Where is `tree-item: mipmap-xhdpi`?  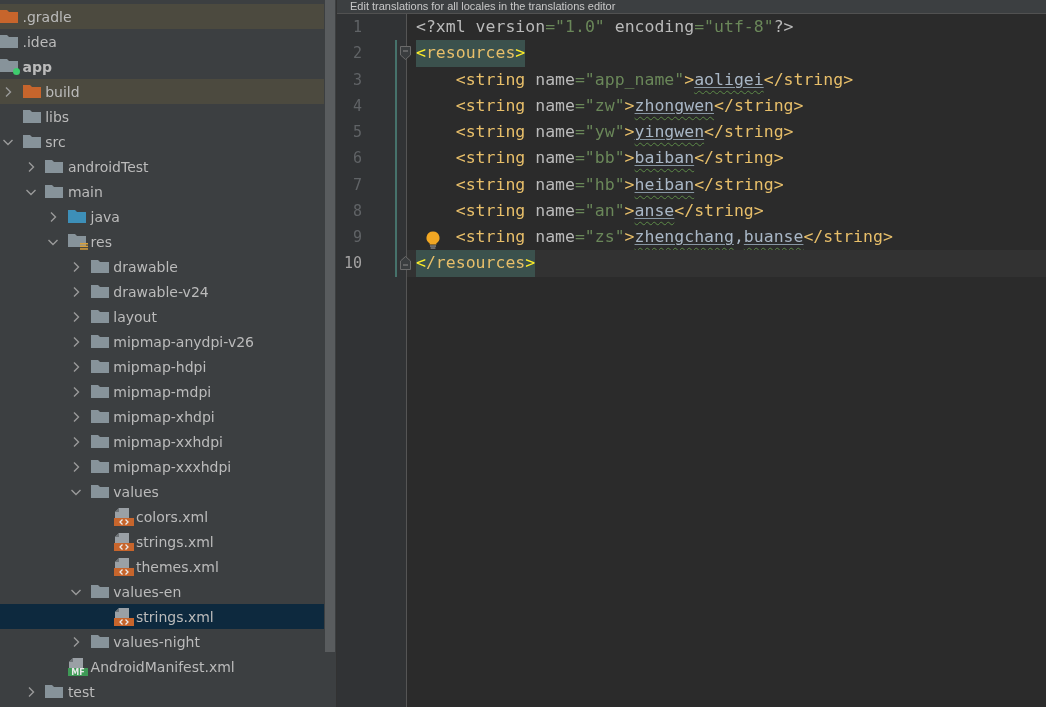 tree-item: mipmap-xhdpi is located at coordinates (162, 416).